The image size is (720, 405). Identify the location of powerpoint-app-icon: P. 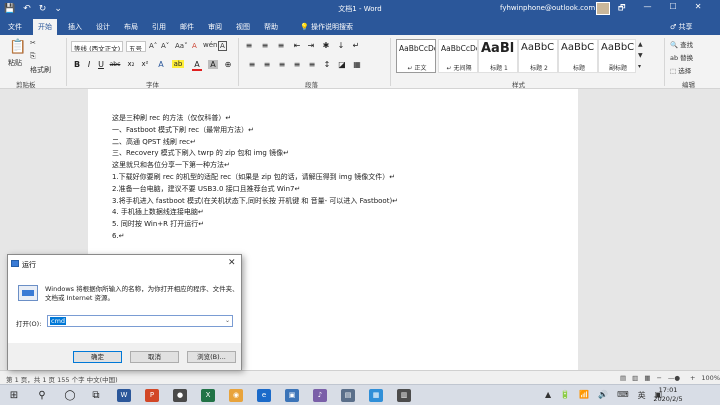
(152, 395).